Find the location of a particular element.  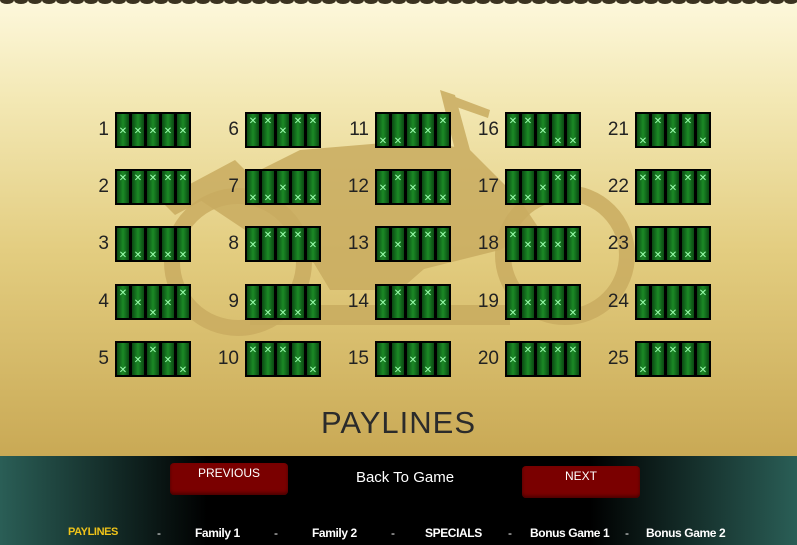

next-button: NEXT is located at coordinates (581, 482).